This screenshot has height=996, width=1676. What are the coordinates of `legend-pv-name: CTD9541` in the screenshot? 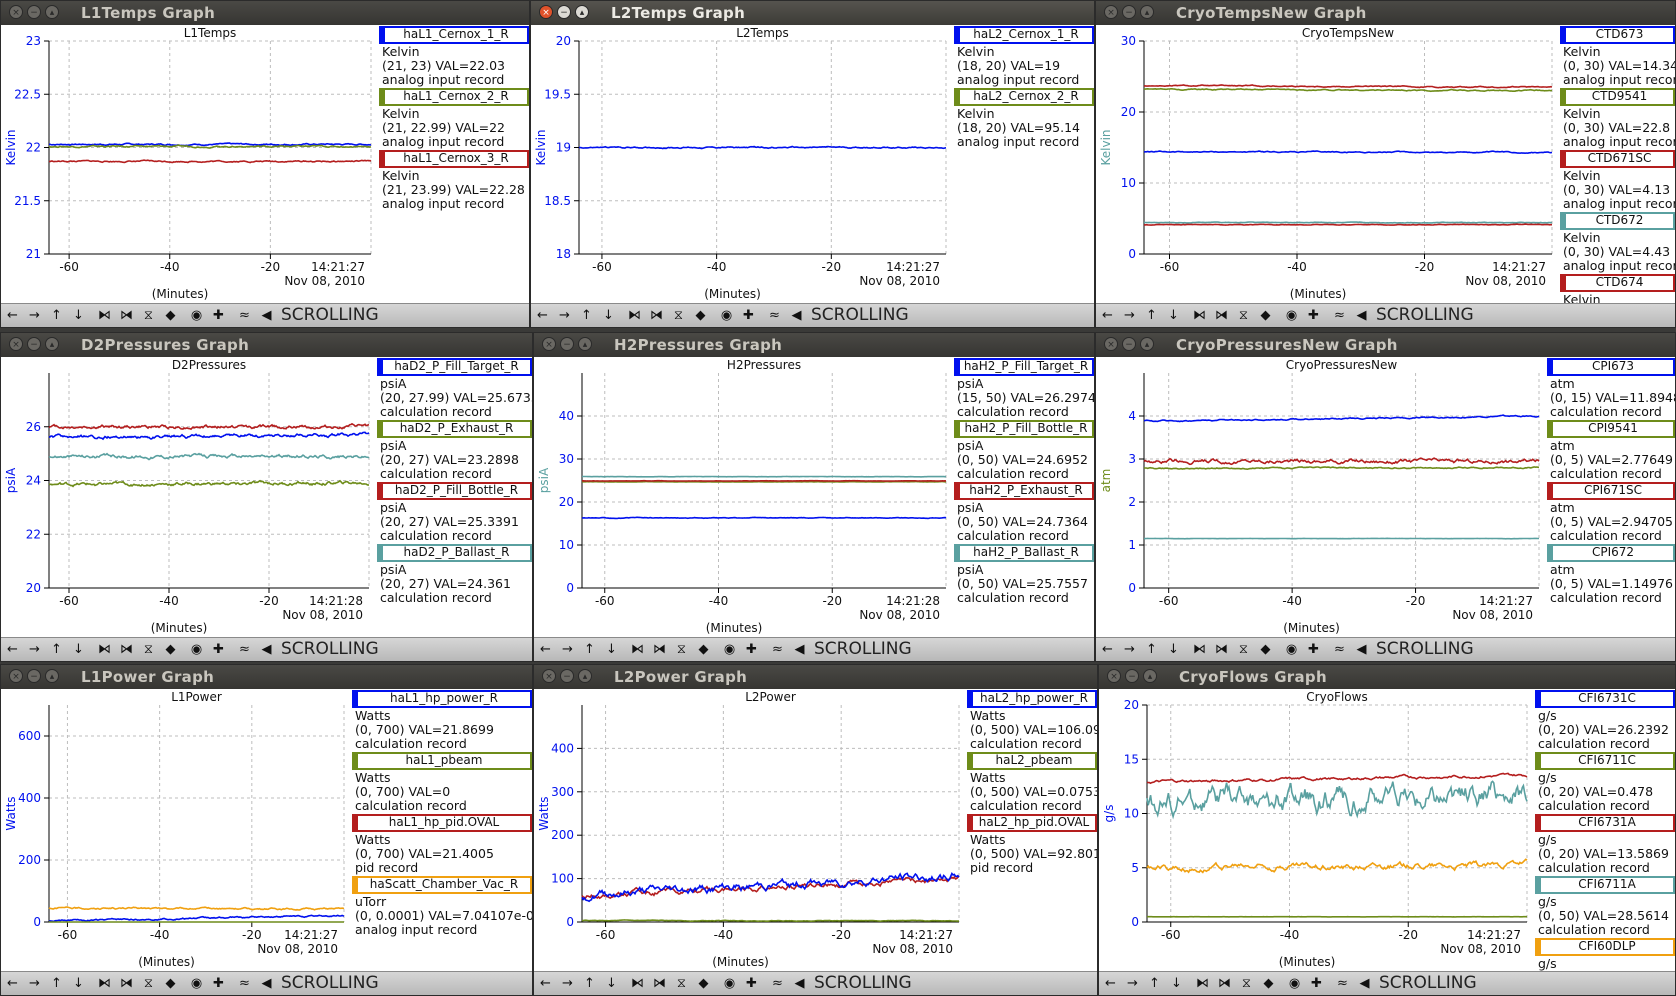 It's located at (1617, 97).